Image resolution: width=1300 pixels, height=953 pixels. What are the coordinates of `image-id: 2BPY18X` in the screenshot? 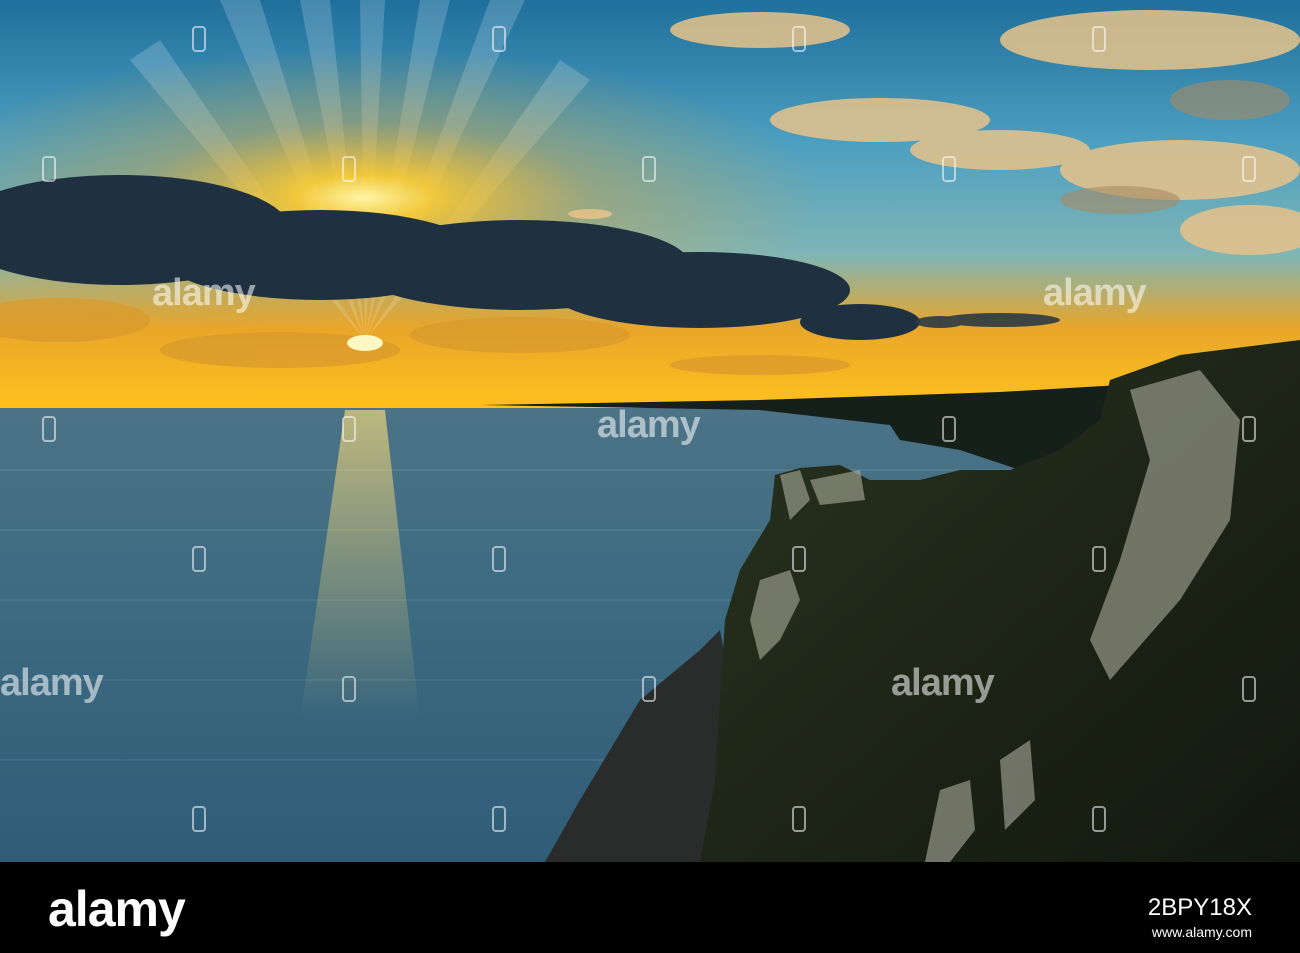 It's located at (1199, 907).